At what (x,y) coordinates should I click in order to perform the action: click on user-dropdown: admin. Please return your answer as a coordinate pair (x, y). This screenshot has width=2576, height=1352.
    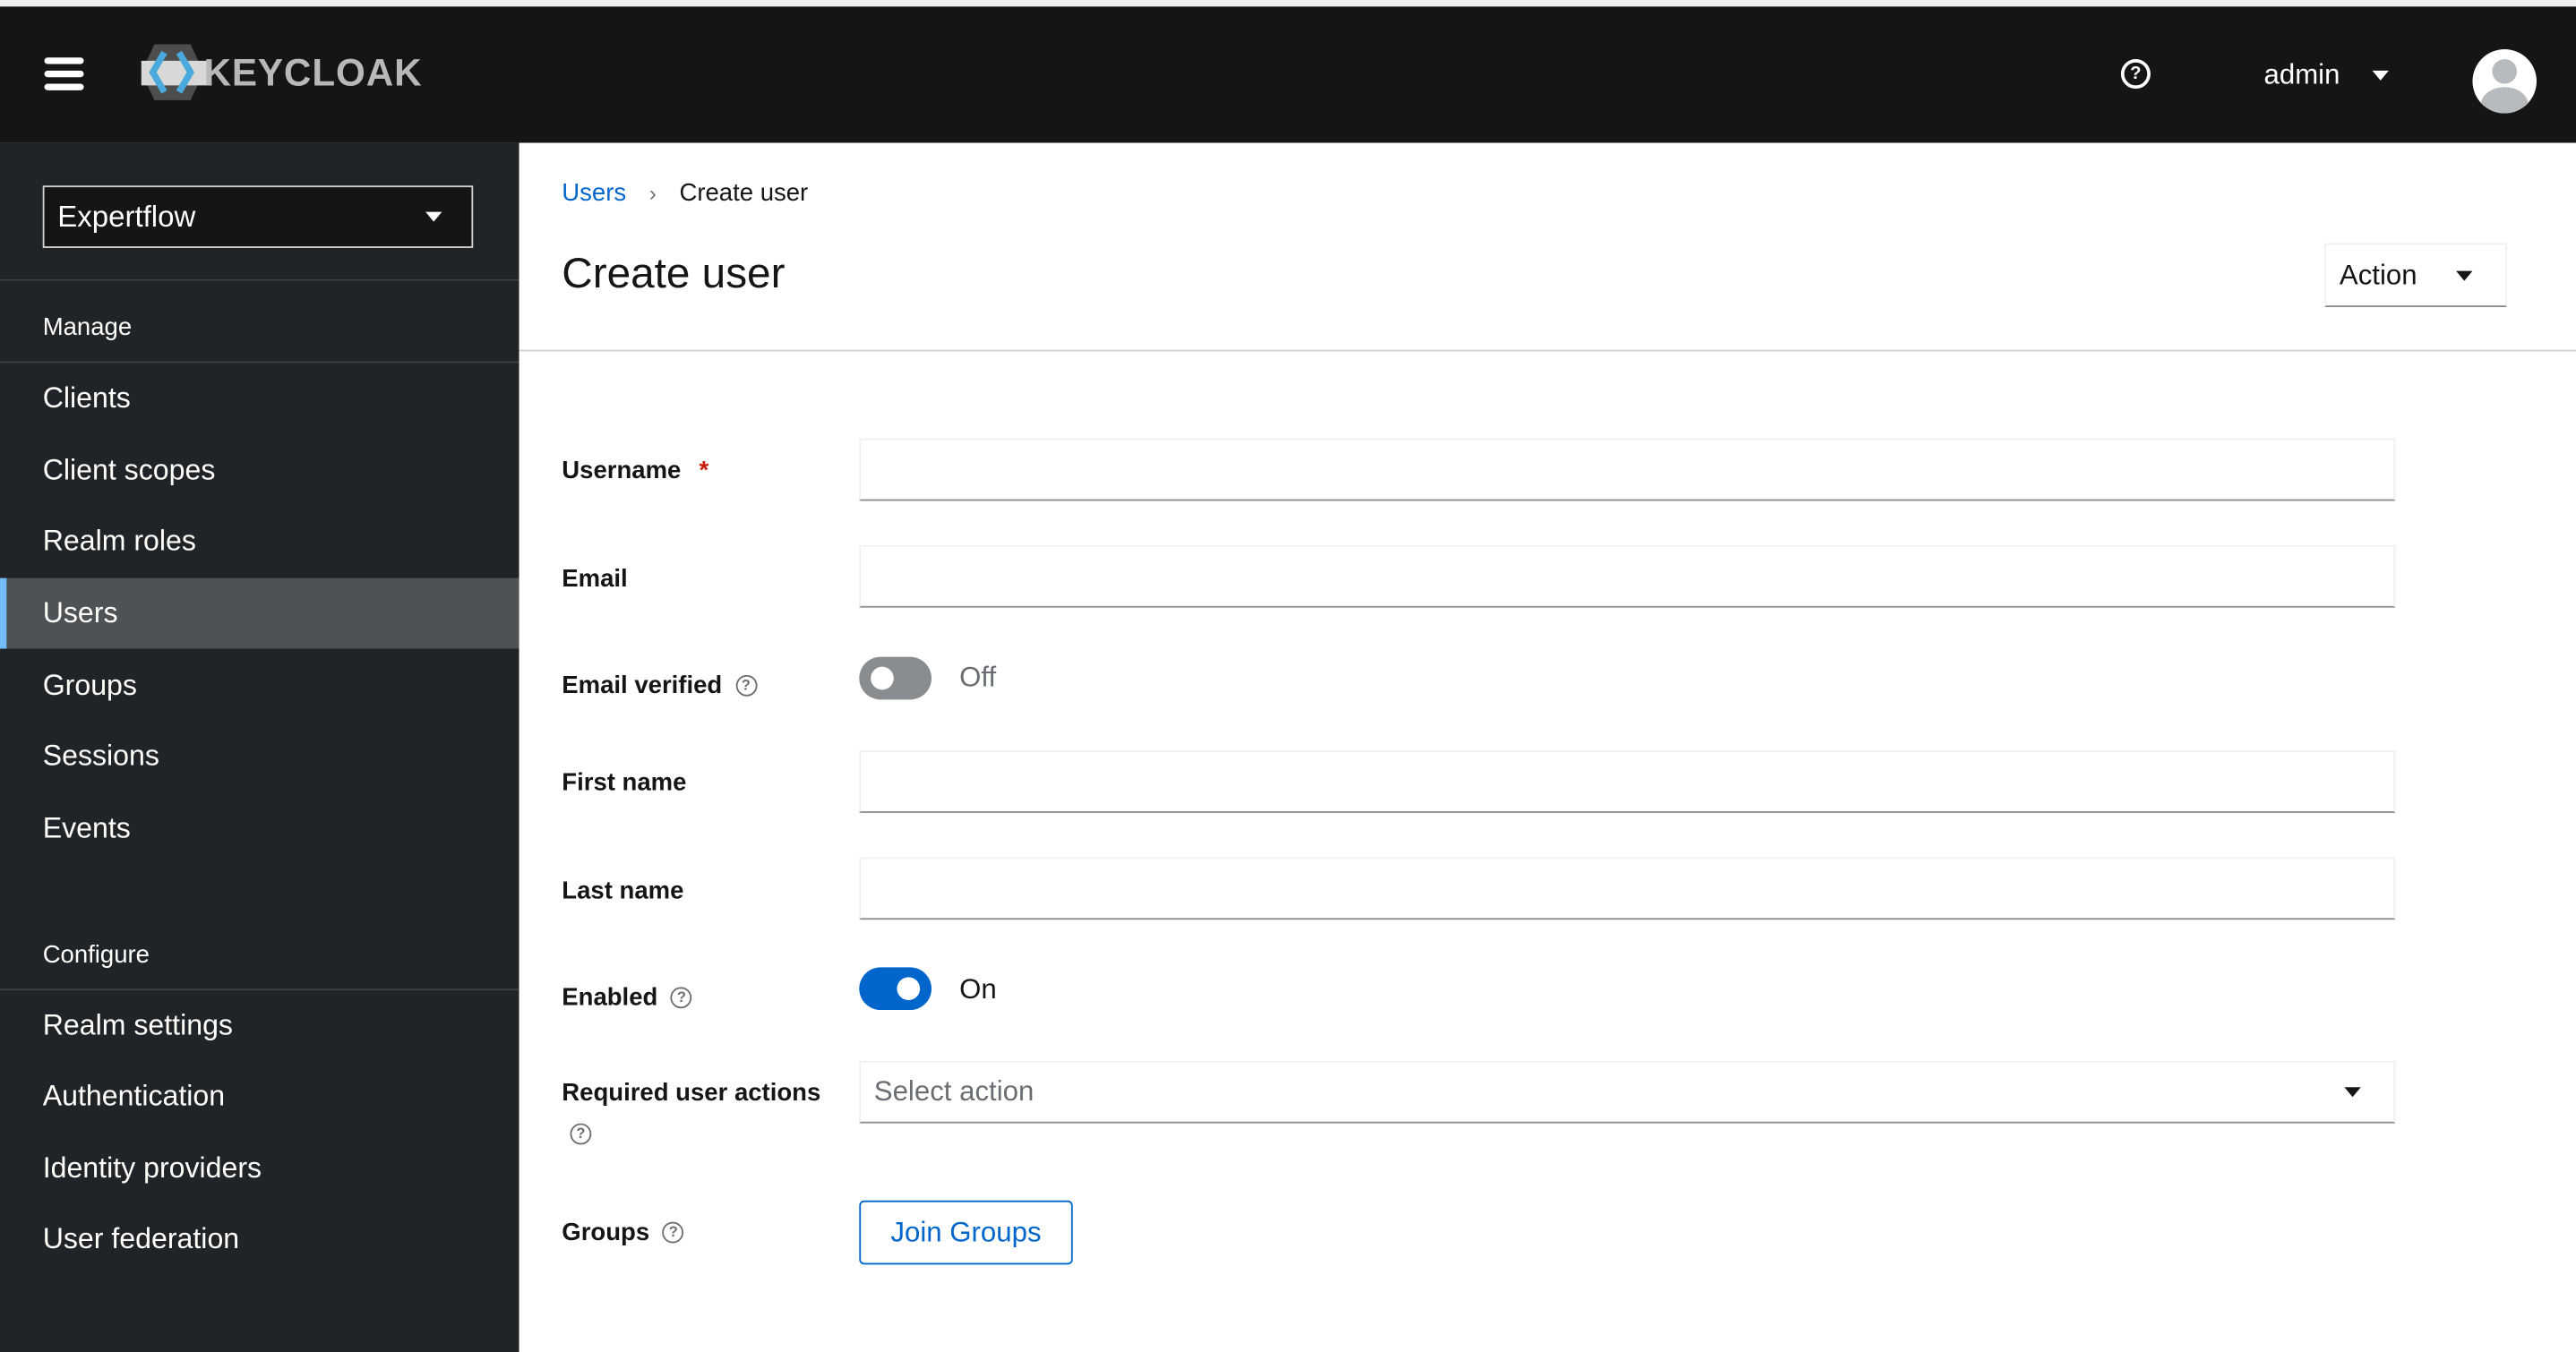
    Looking at the image, I should click on (2327, 75).